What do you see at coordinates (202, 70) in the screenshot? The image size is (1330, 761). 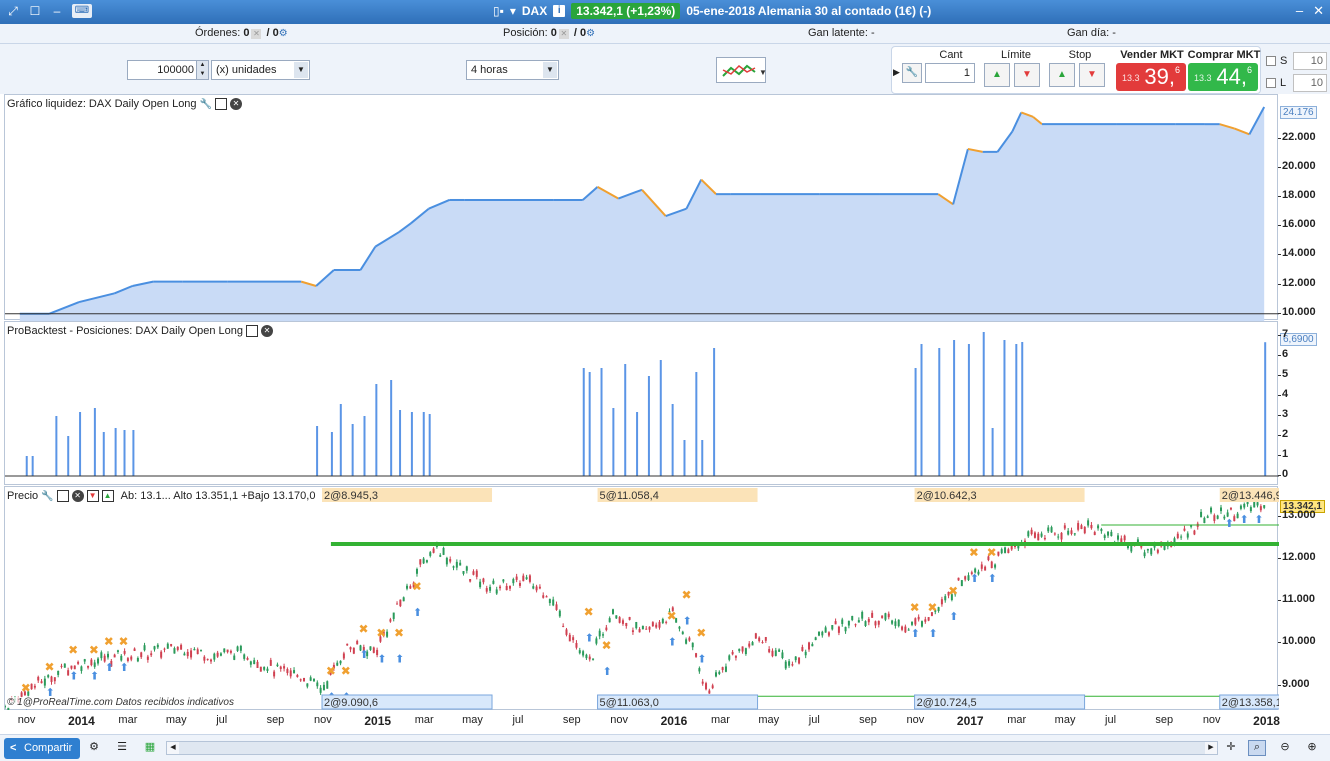 I see `quantity-stepper: ▲ ▼` at bounding box center [202, 70].